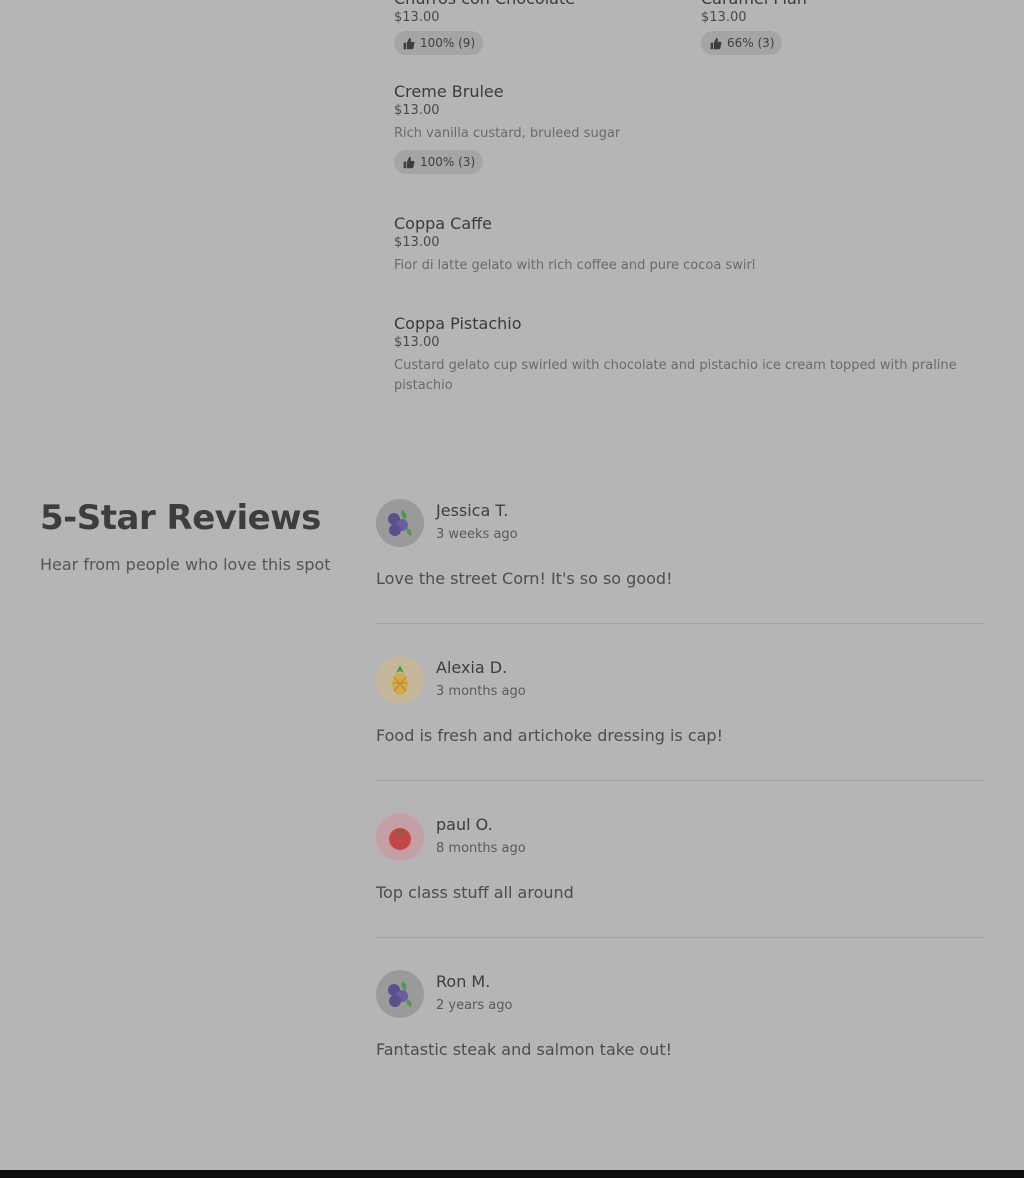  I want to click on rating-badge: 100% (3), so click(439, 162).